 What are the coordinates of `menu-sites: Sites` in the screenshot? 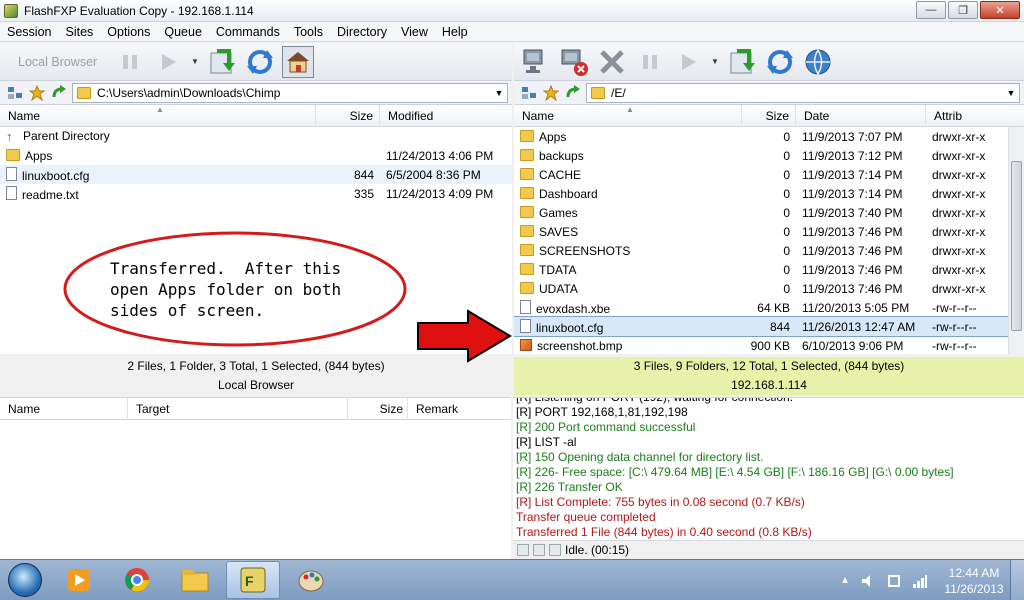 It's located at (79, 32).